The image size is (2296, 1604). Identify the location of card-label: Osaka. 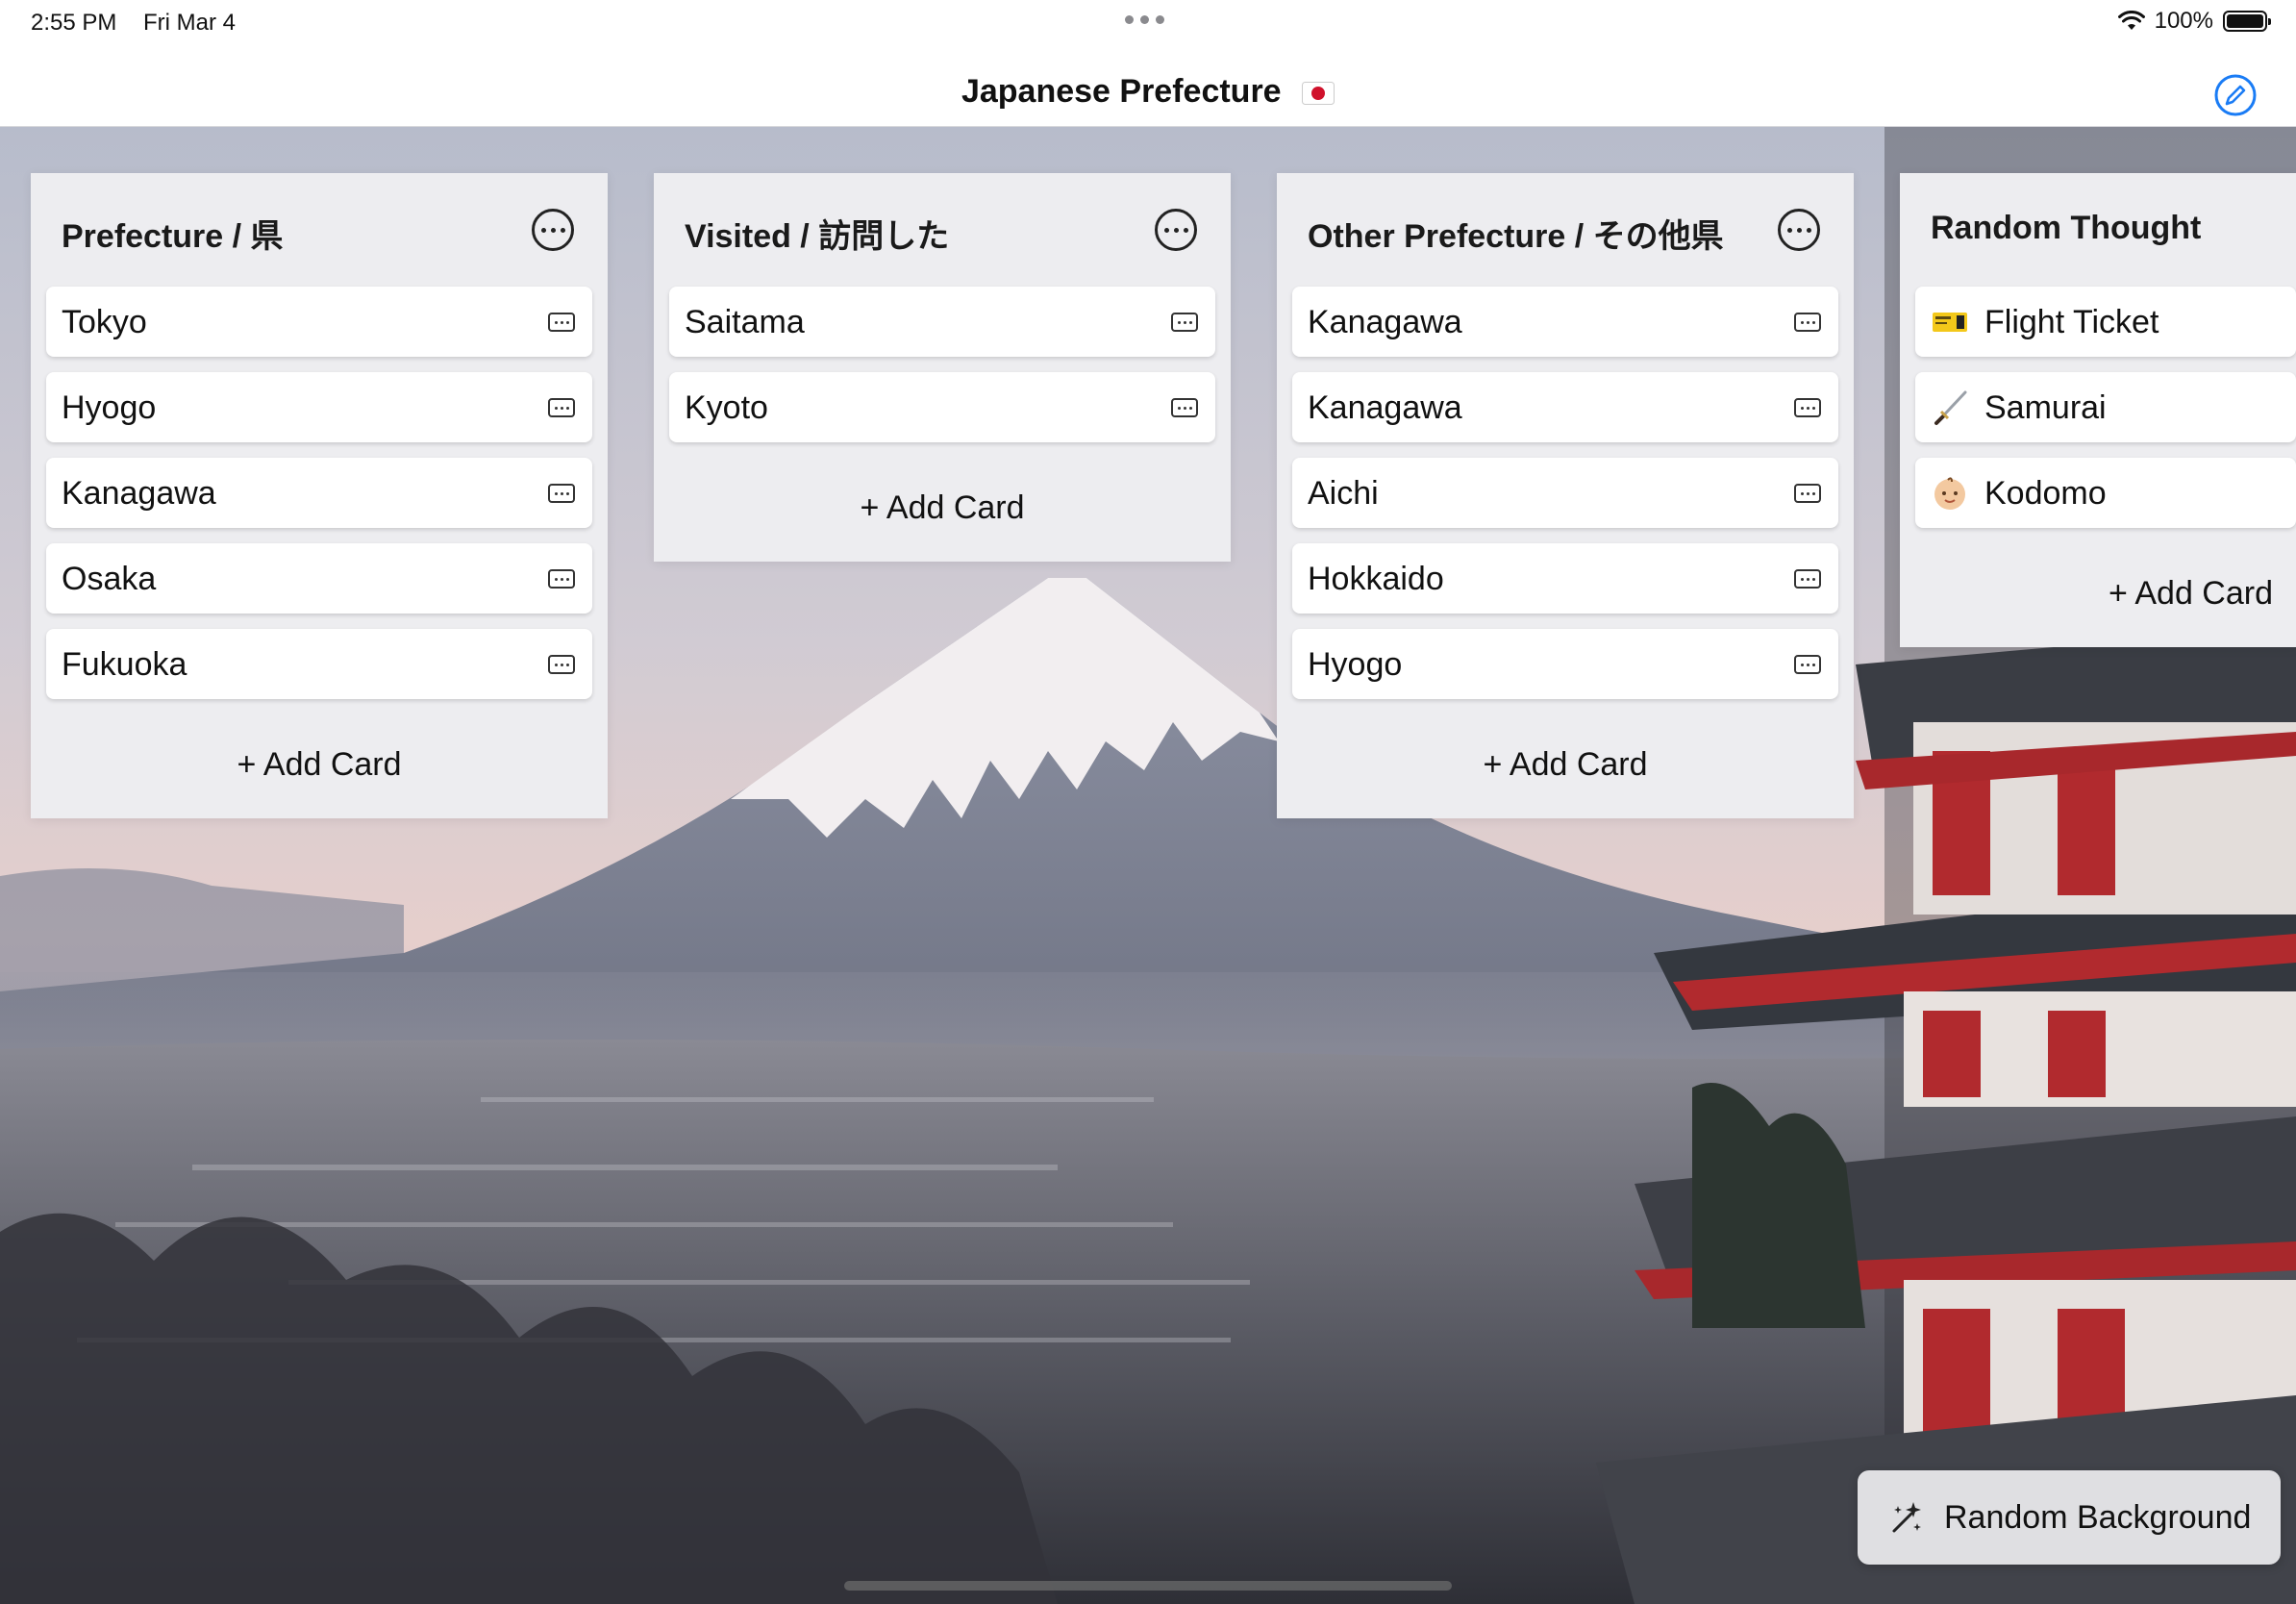
(109, 579).